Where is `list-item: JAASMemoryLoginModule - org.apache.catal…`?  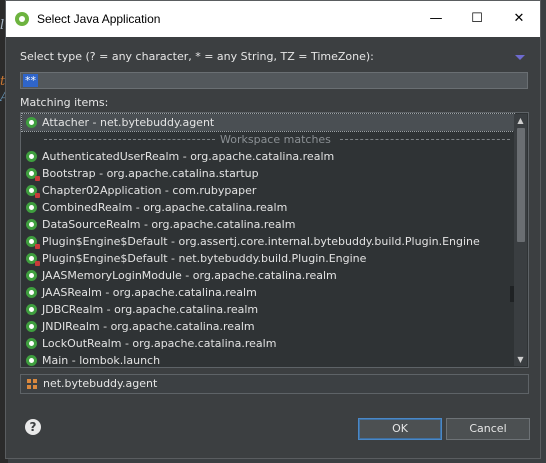
list-item: JAASMemoryLoginModule - org.apache.catal… is located at coordinates (268, 275).